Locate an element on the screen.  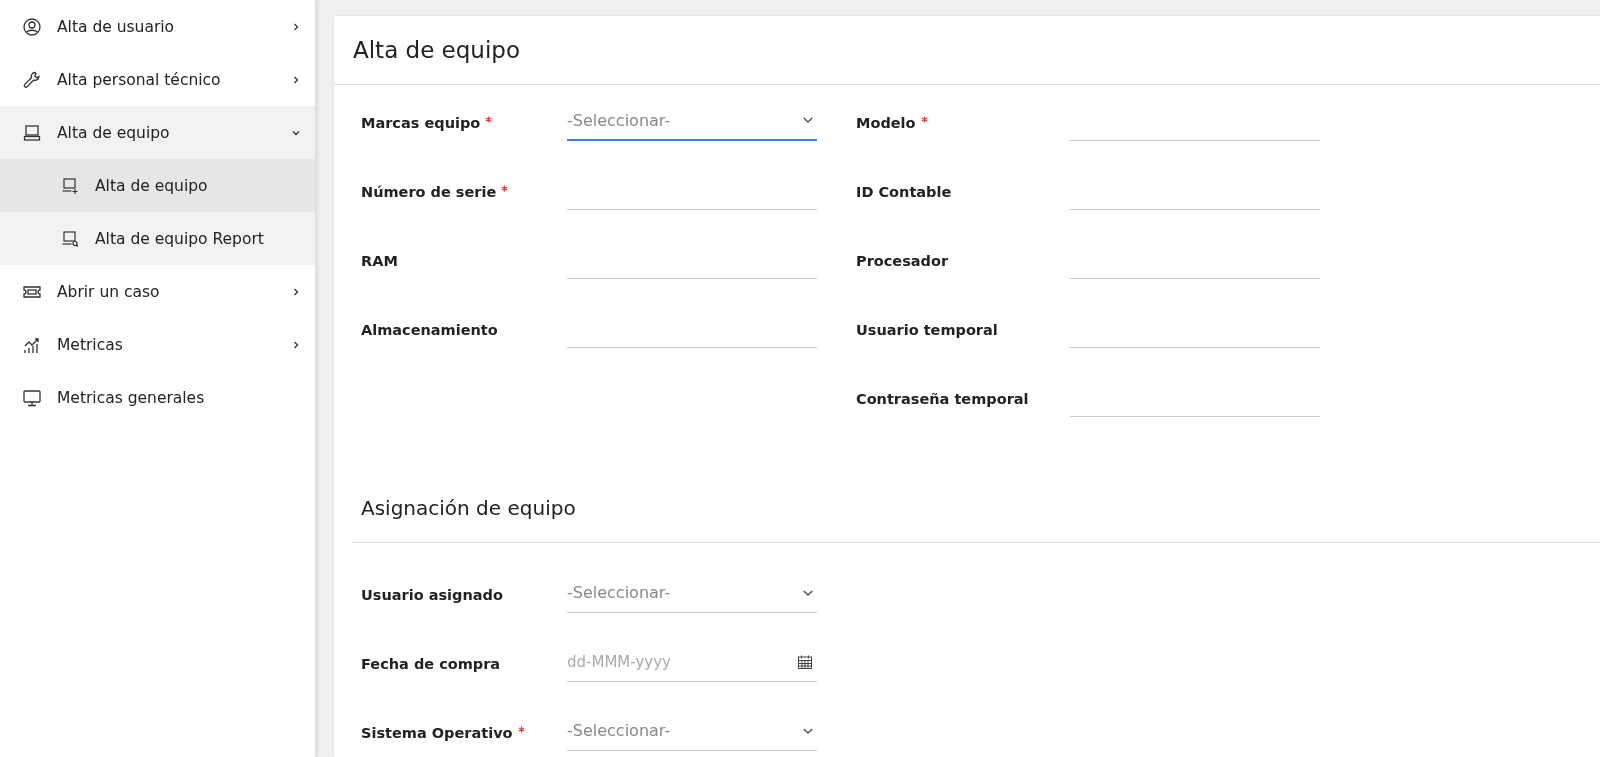
field-label: Sistema Operativo is located at coordinates (437, 733).